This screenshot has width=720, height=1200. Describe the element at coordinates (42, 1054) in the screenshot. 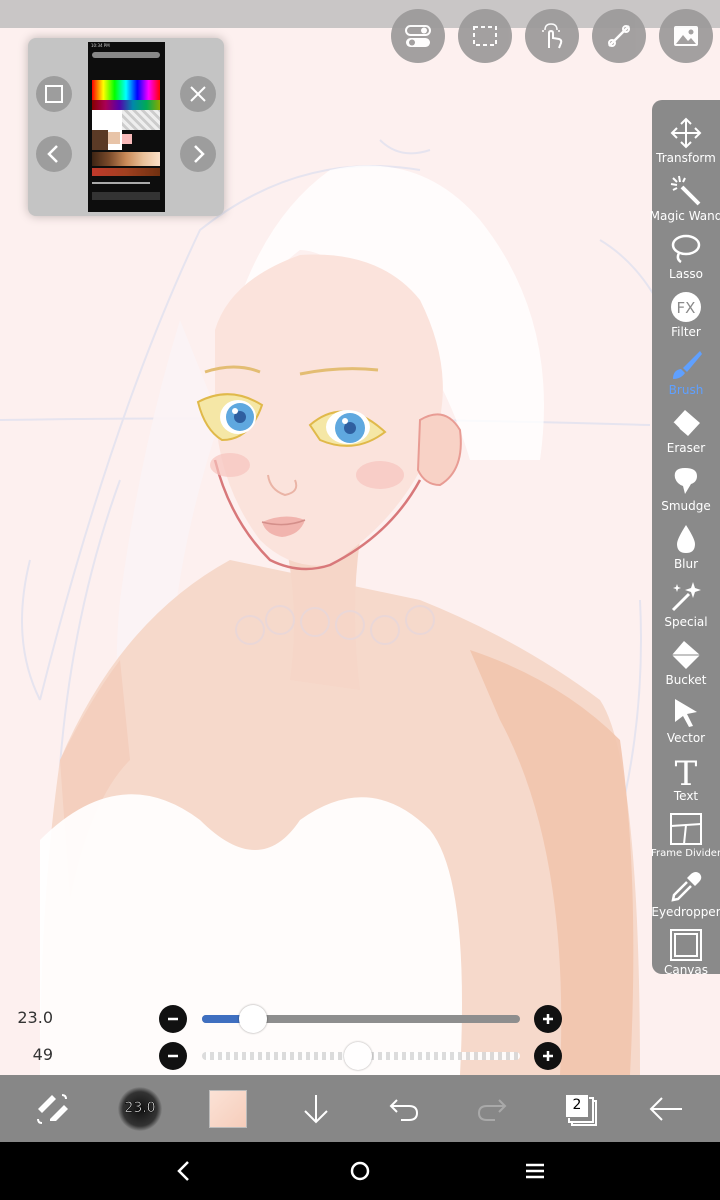

I see `brush-opacity-value: 49` at that location.